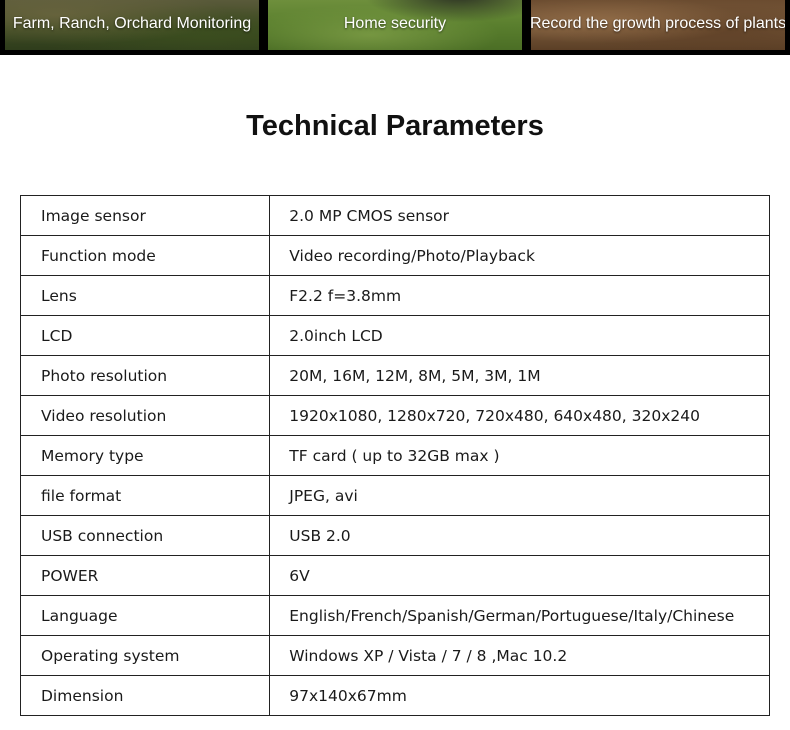 This screenshot has width=790, height=730. I want to click on parameter-label: Image sensor, so click(145, 215).